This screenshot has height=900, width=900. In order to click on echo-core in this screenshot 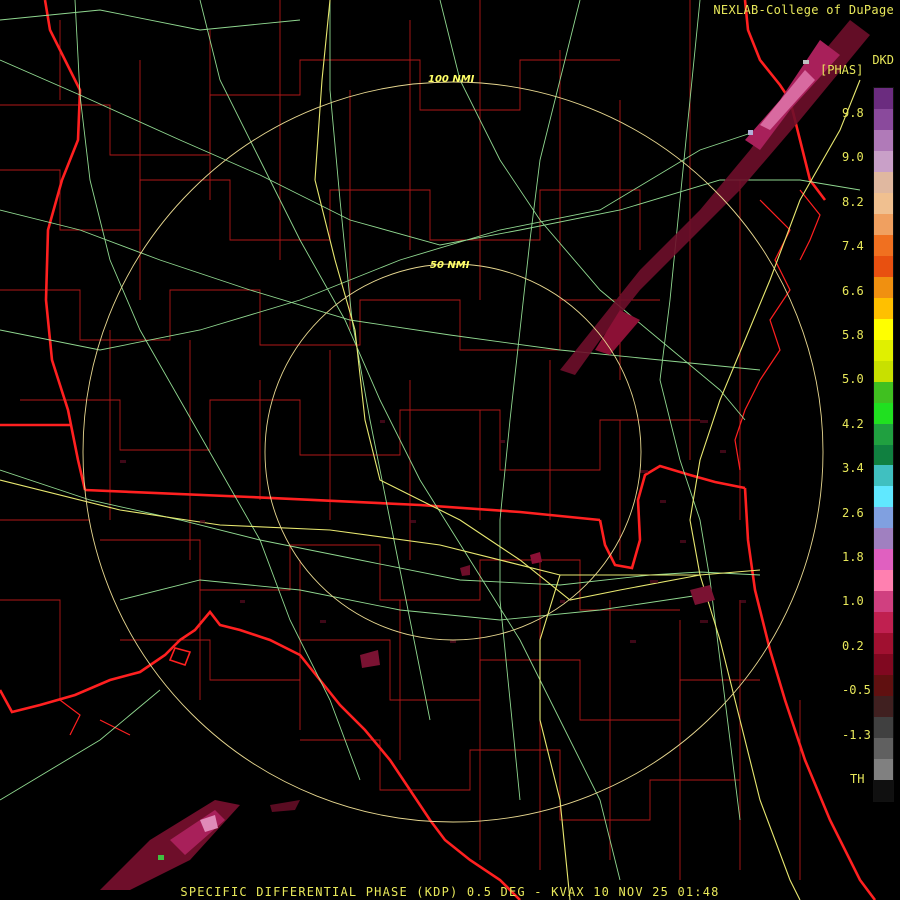, I will do `click(750, 132)`.